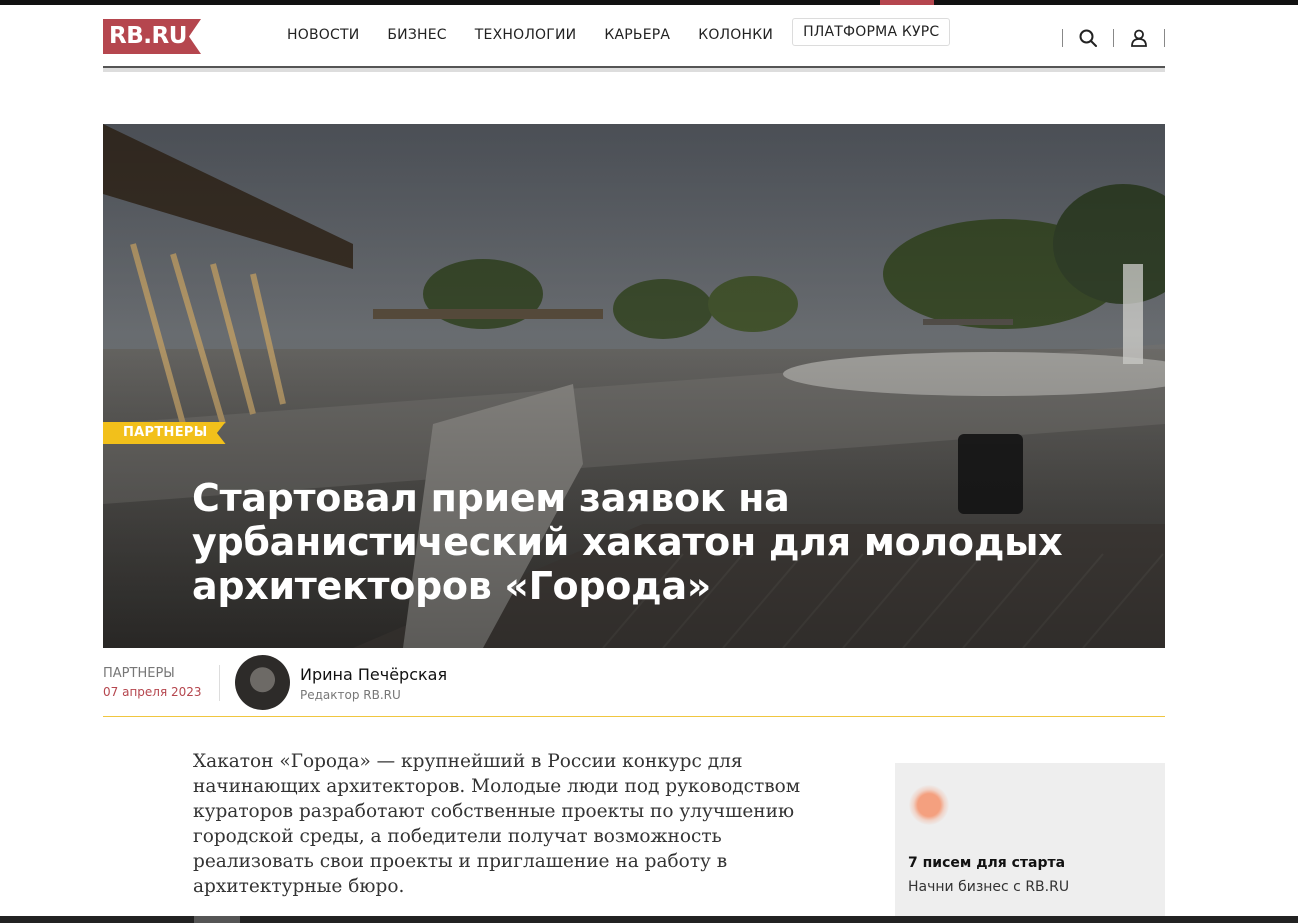  I want to click on author-name: Ирина Печёрская, so click(373, 674).